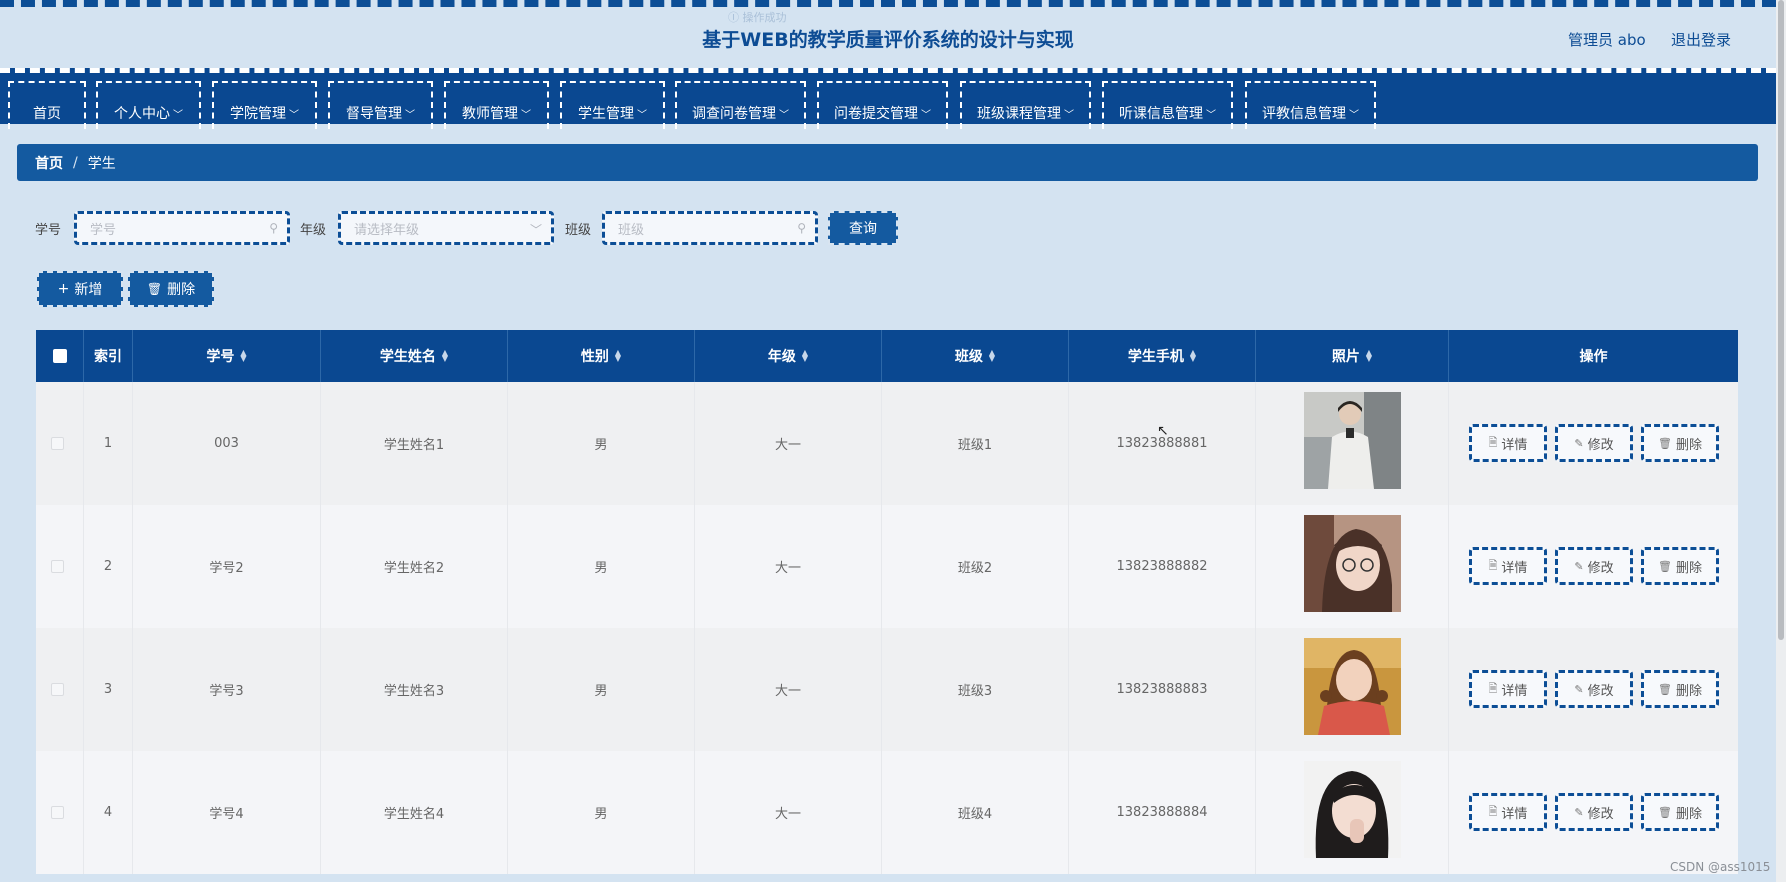  I want to click on page-scrollbar, so click(1781, 441).